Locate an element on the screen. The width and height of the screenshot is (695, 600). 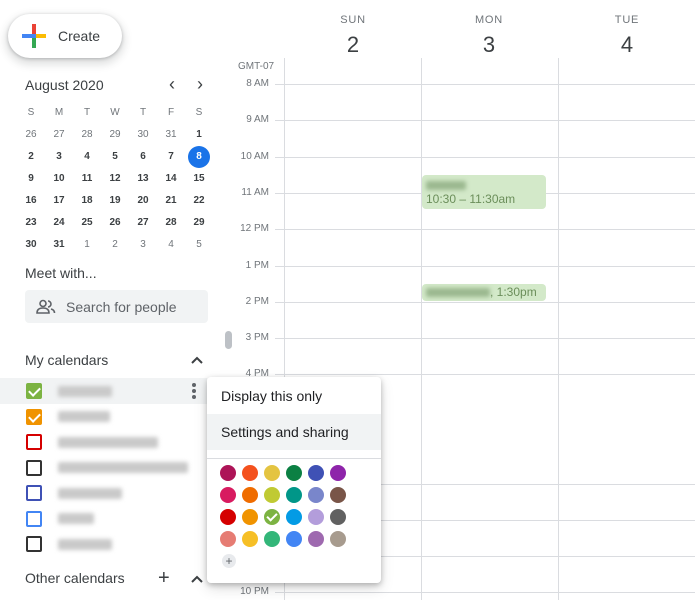
mini-calendar-day: 24 is located at coordinates (59, 223).